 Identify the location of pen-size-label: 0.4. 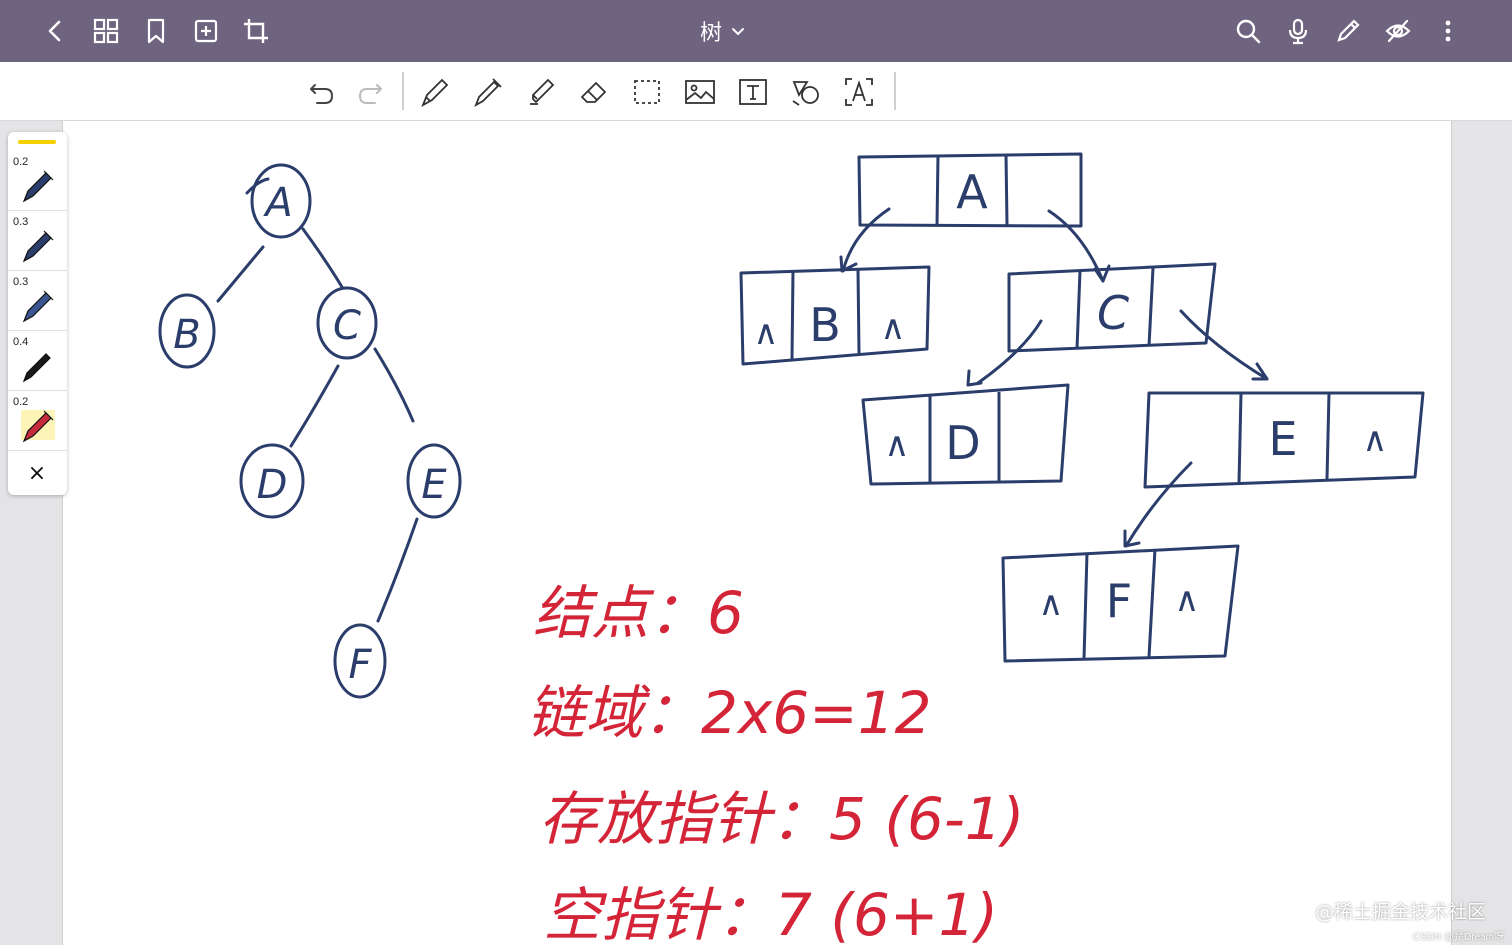
(21, 342).